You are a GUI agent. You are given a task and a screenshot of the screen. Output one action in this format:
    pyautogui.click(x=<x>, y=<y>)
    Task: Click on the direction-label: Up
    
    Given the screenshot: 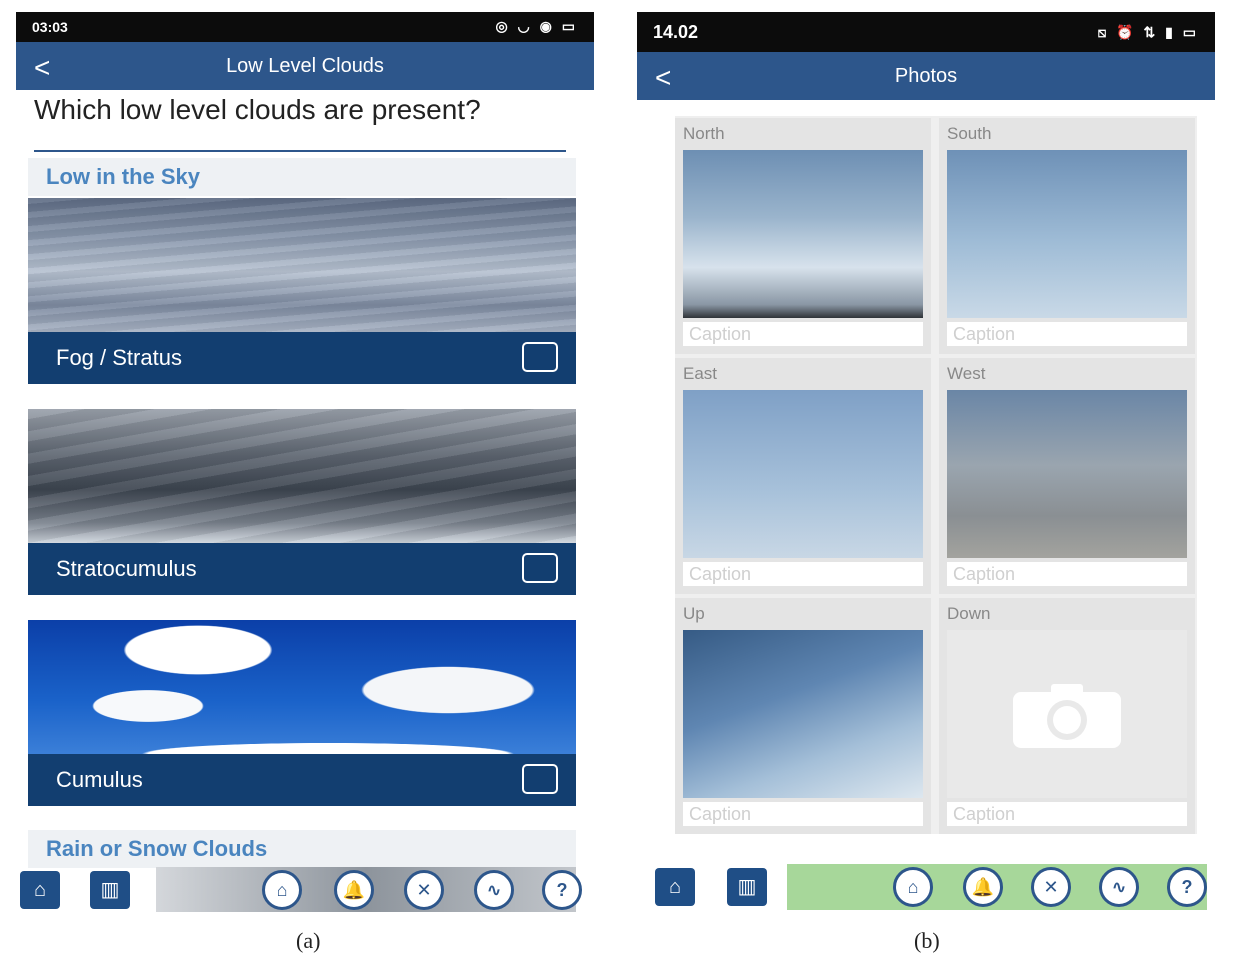 What is the action you would take?
    pyautogui.click(x=694, y=613)
    